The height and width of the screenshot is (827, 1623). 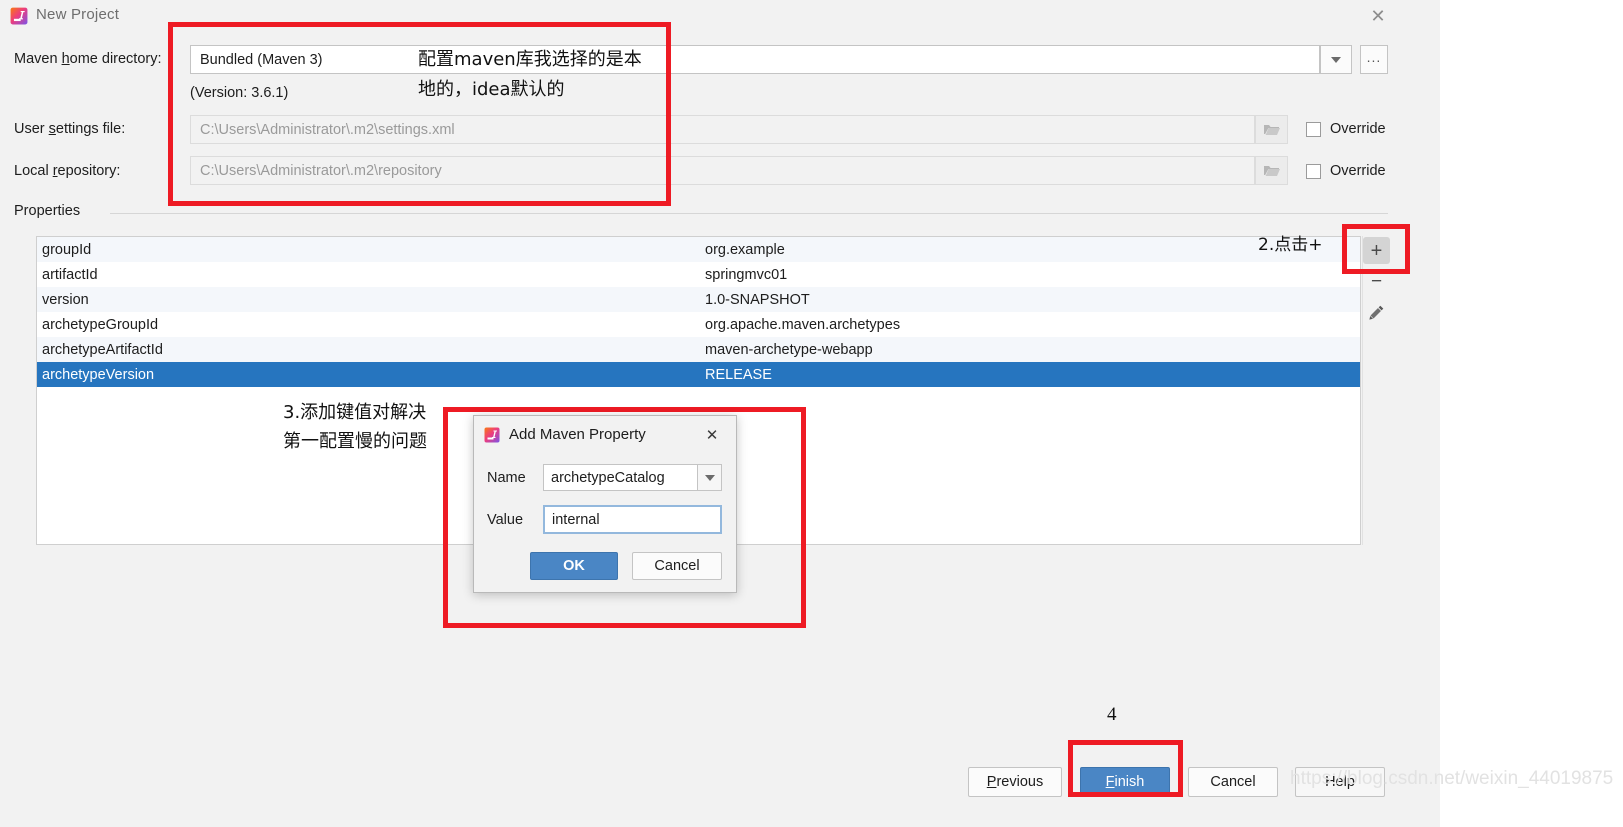 What do you see at coordinates (89, 171) in the screenshot?
I see `local-repository-label-post: epository:` at bounding box center [89, 171].